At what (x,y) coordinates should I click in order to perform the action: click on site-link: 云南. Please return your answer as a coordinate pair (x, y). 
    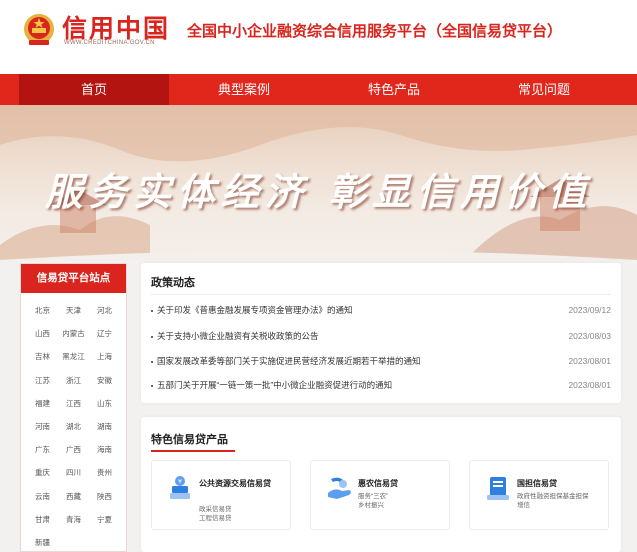
    Looking at the image, I should click on (42, 496).